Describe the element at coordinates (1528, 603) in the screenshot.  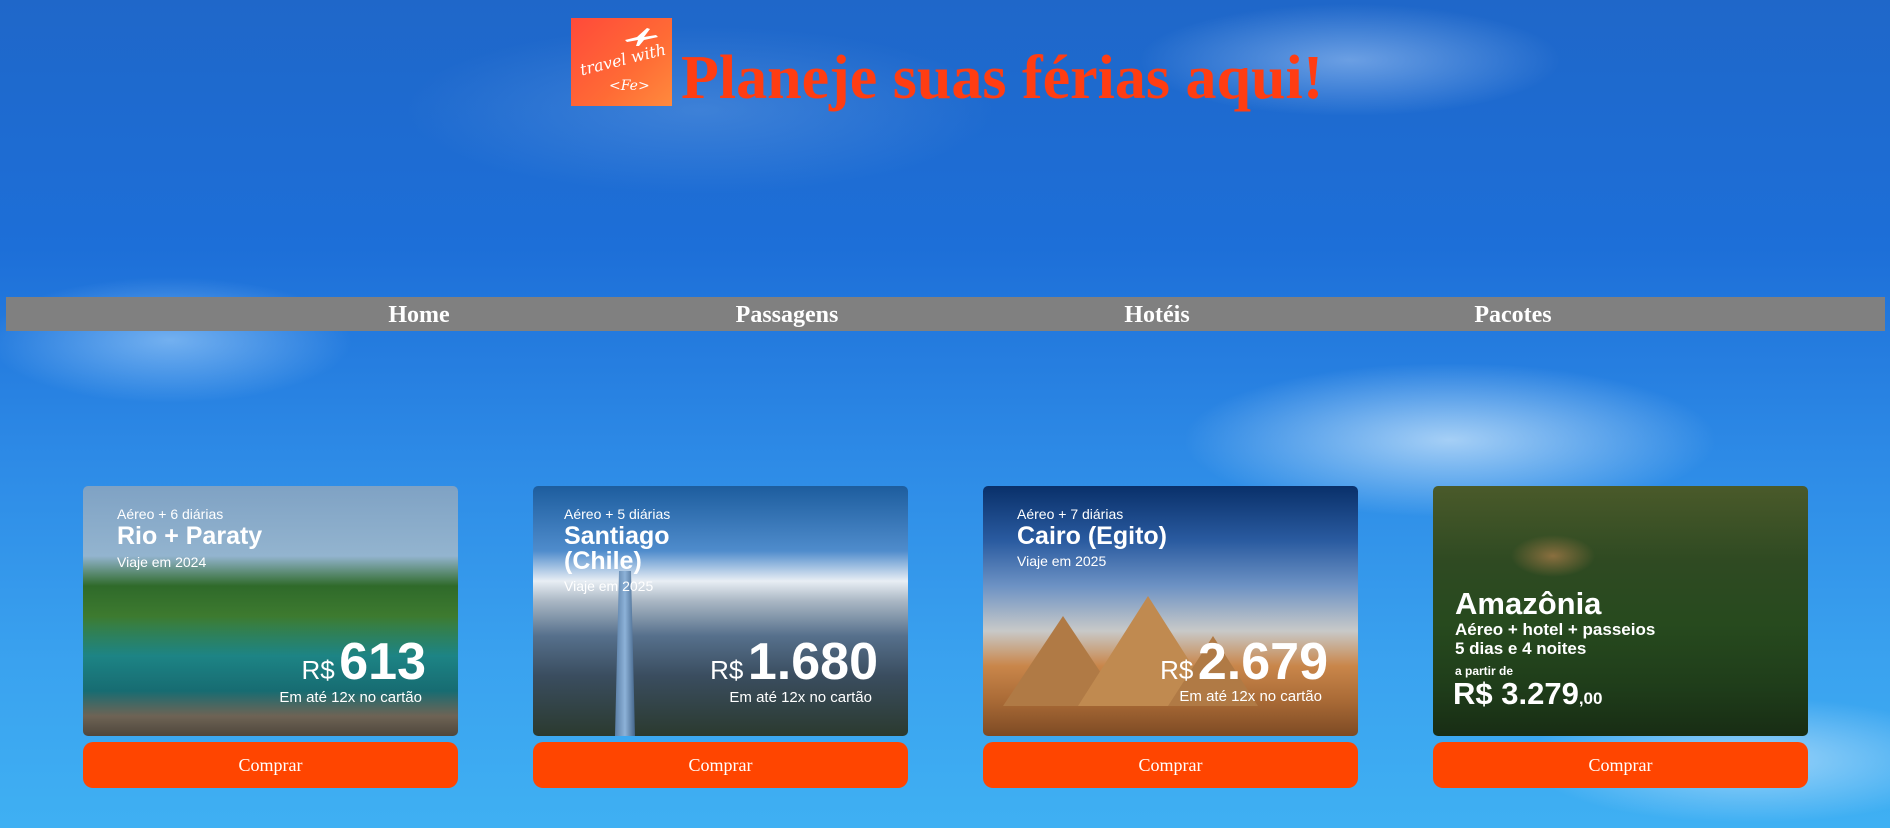
I see `package-destination: Amazônia` at that location.